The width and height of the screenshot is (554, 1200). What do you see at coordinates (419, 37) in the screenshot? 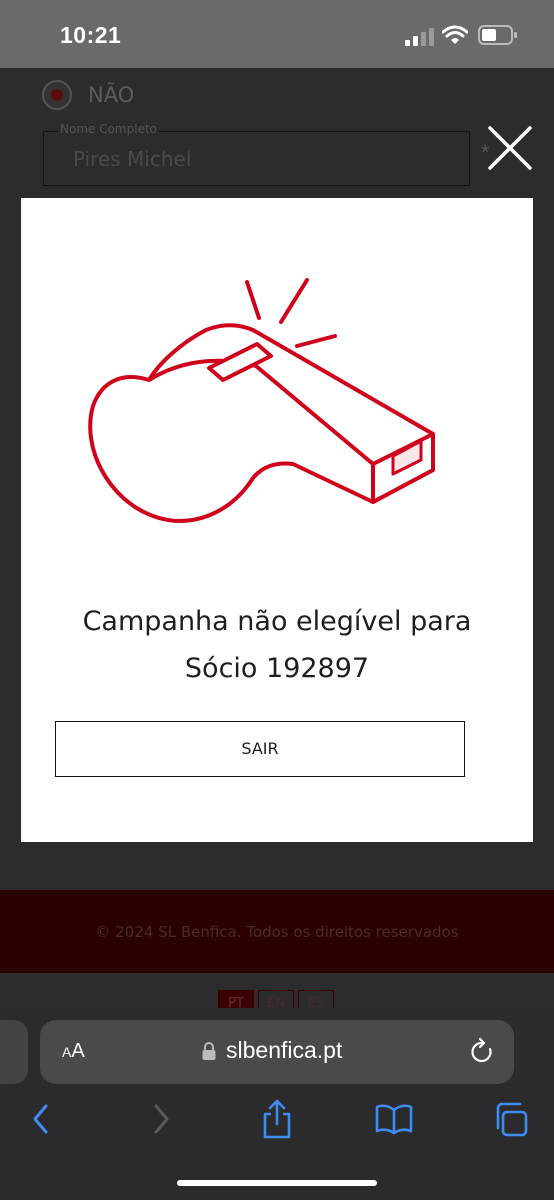
I see `cellular-signal-icon` at bounding box center [419, 37].